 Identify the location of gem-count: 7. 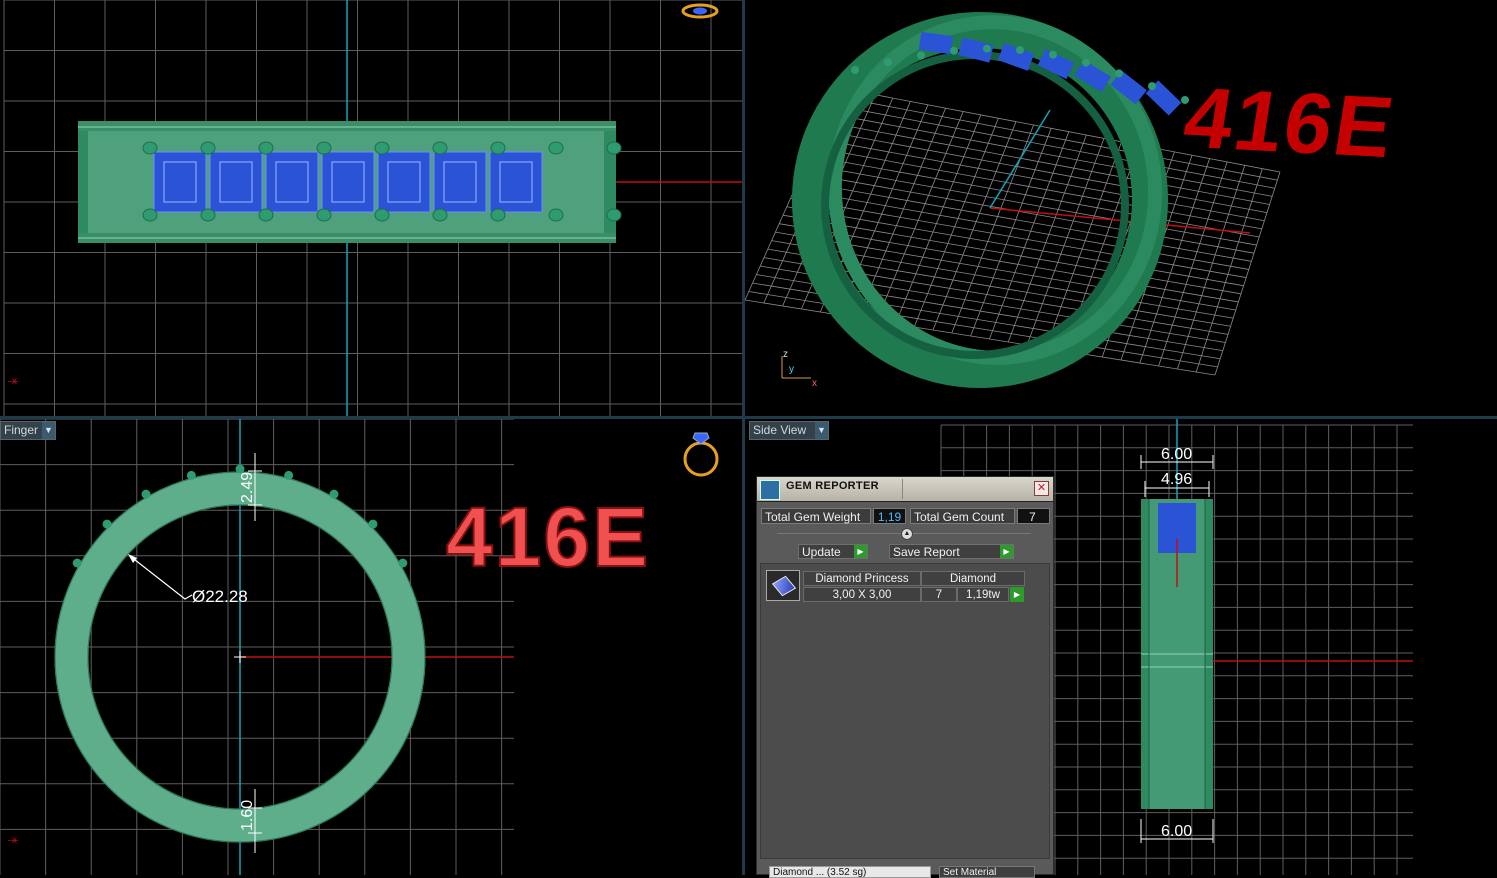
(939, 594).